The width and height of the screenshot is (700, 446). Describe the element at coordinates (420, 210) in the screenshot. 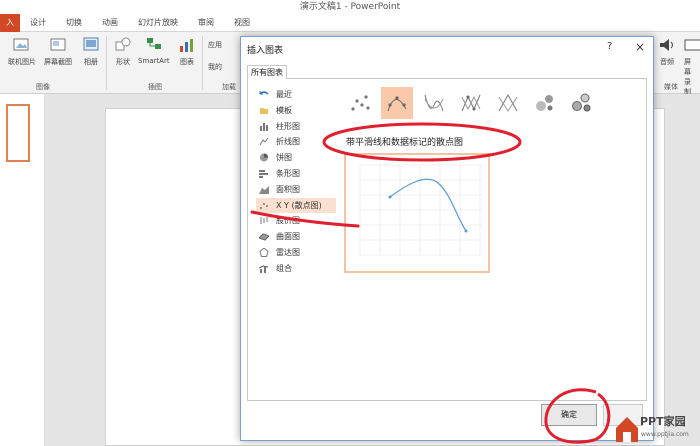

I see `preview-chart-graphic` at that location.